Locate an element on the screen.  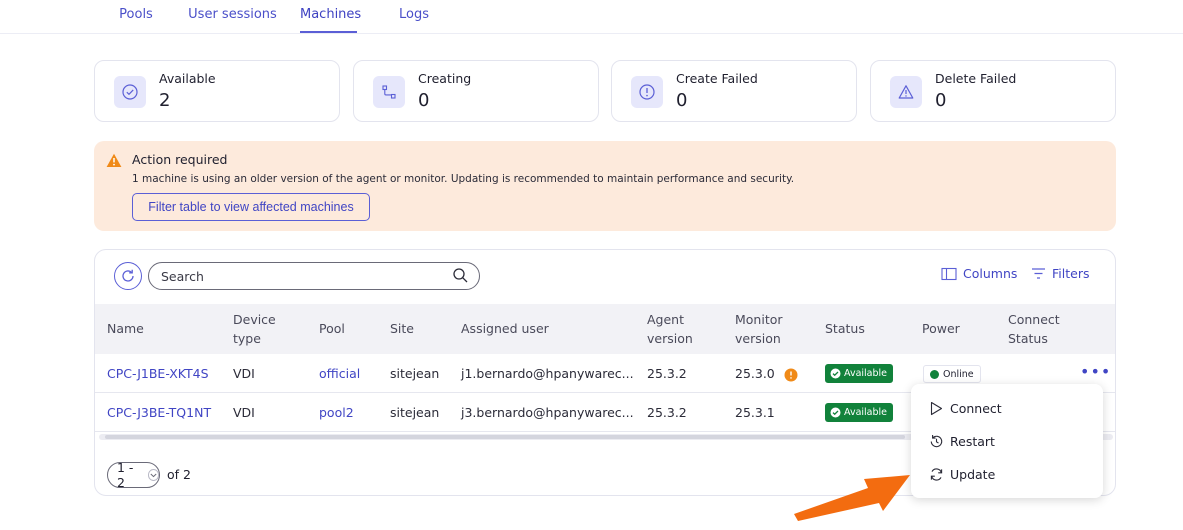
search-input: Search is located at coordinates (314, 276).